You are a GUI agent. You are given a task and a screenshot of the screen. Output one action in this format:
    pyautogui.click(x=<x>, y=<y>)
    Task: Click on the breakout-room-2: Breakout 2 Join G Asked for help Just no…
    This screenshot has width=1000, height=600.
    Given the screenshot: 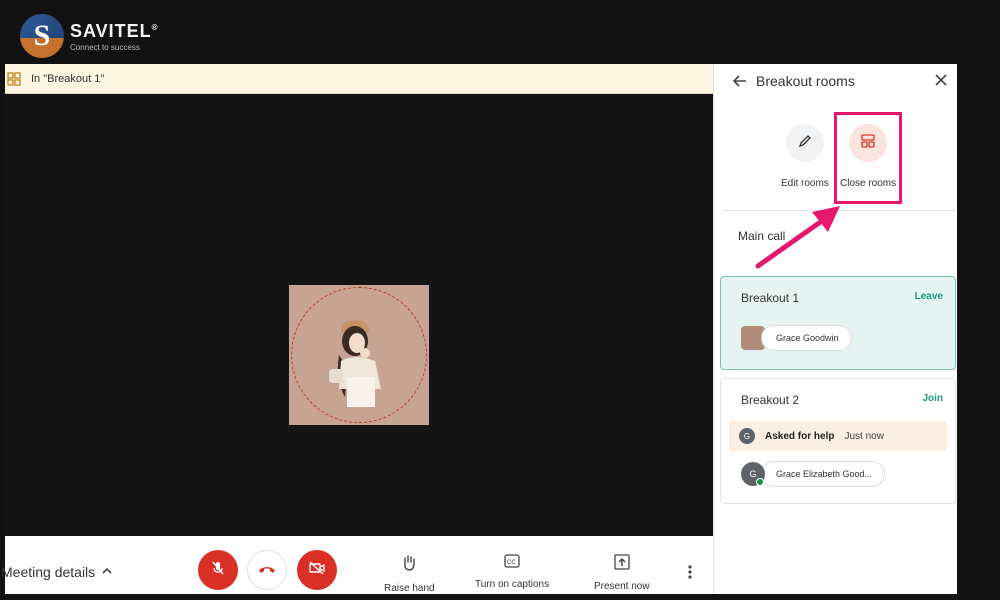 What is the action you would take?
    pyautogui.click(x=838, y=441)
    